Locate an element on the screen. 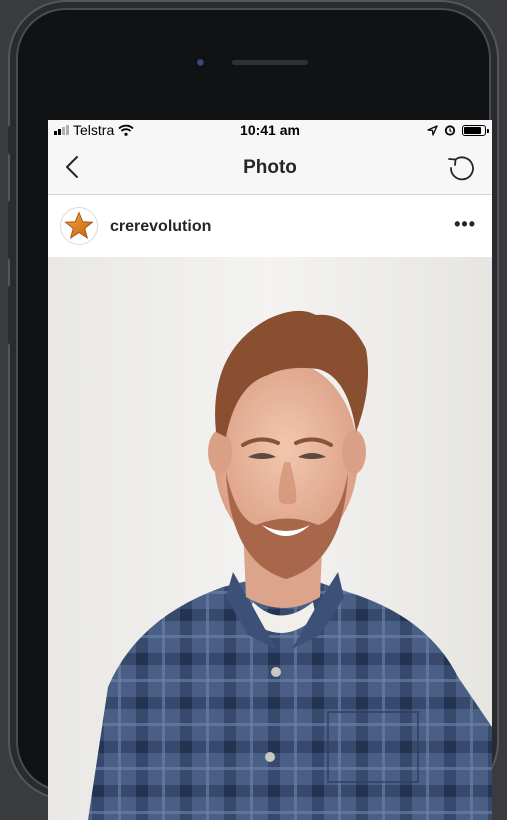  status-bar: Telstra 10:41 am is located at coordinates (270, 130).